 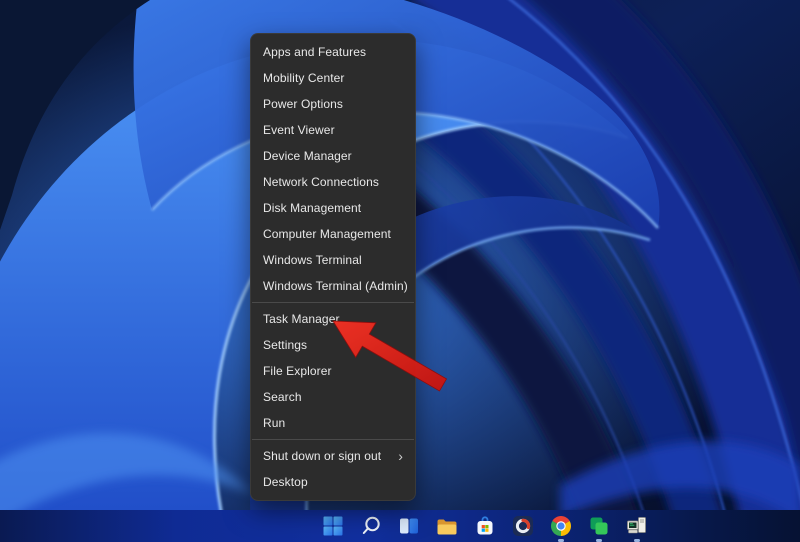 What do you see at coordinates (561, 526) in the screenshot?
I see `chrome-icon` at bounding box center [561, 526].